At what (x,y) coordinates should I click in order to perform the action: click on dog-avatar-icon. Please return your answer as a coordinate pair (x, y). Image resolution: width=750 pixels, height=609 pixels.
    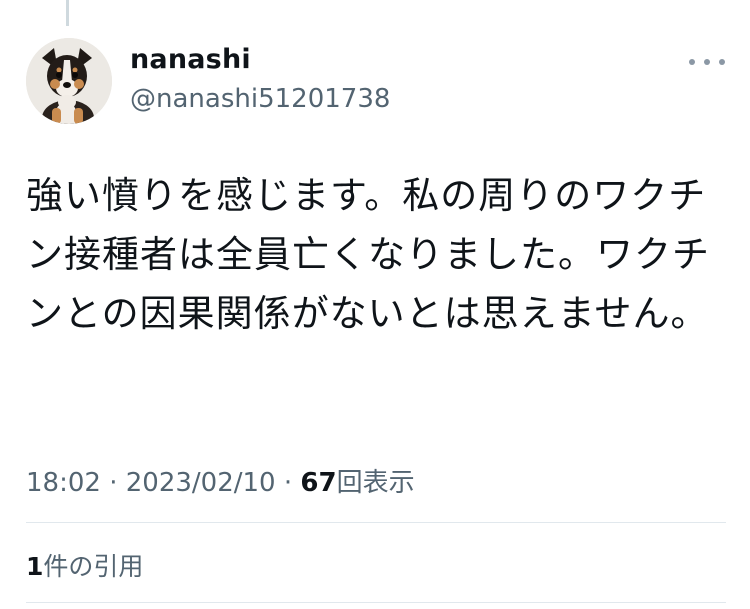
    Looking at the image, I should click on (69, 81).